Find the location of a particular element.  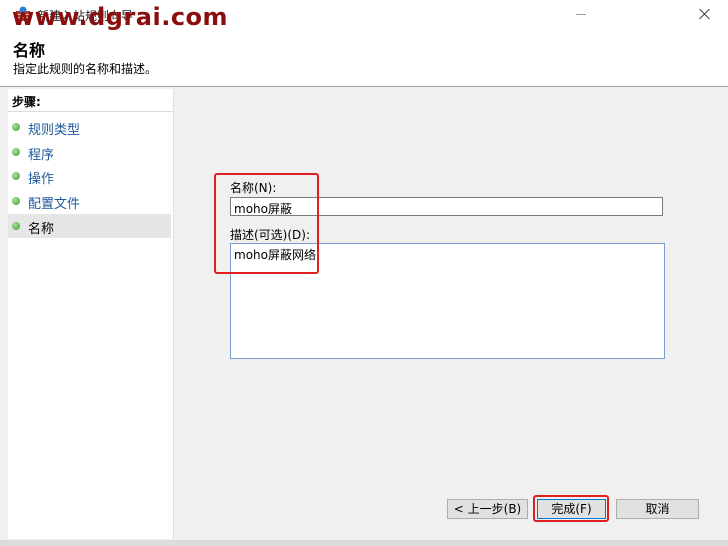

wizard-header: 名称 指定此规则的名称和描述。 is located at coordinates (364, 58).